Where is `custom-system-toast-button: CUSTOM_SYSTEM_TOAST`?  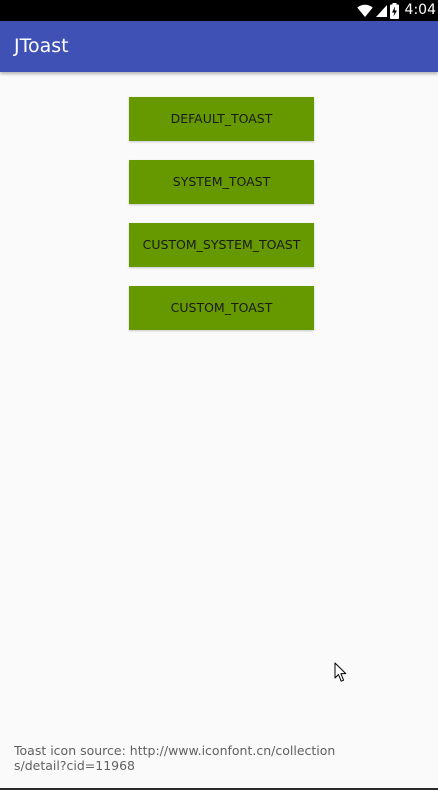 custom-system-toast-button: CUSTOM_SYSTEM_TOAST is located at coordinates (221, 245).